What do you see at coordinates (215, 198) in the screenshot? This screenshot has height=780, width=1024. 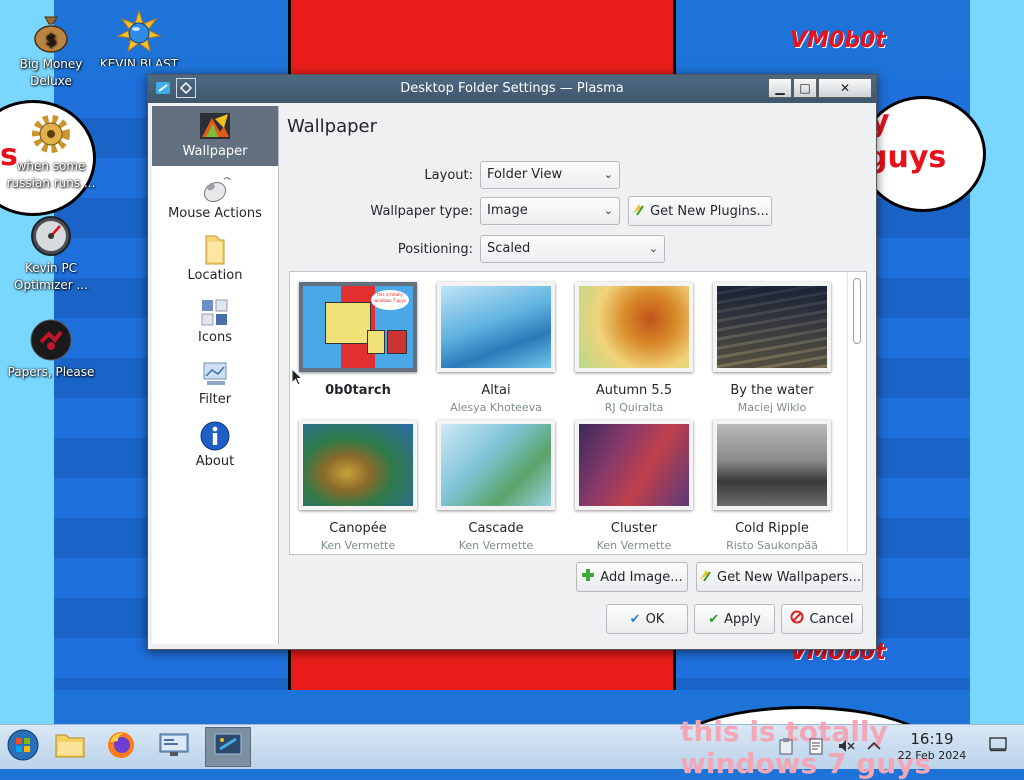 I see `sidebar-item-mouse-actions: Mouse Actions` at bounding box center [215, 198].